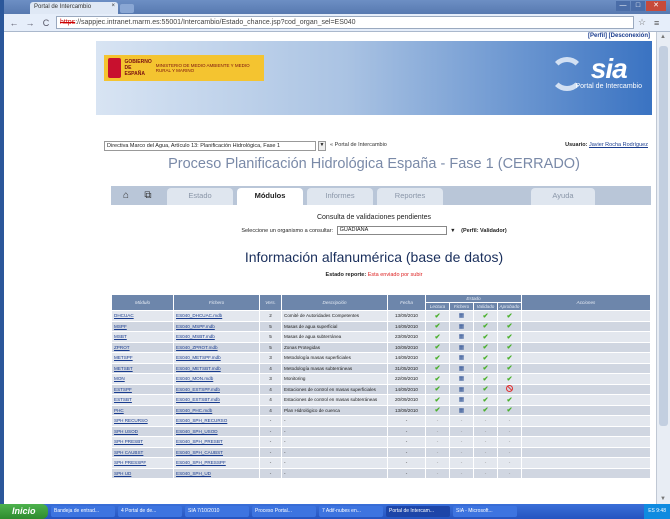 Image resolution: width=670 pixels, height=519 pixels. Describe the element at coordinates (30, 23) in the screenshot. I see `forward-arrow-icon: →` at that location.